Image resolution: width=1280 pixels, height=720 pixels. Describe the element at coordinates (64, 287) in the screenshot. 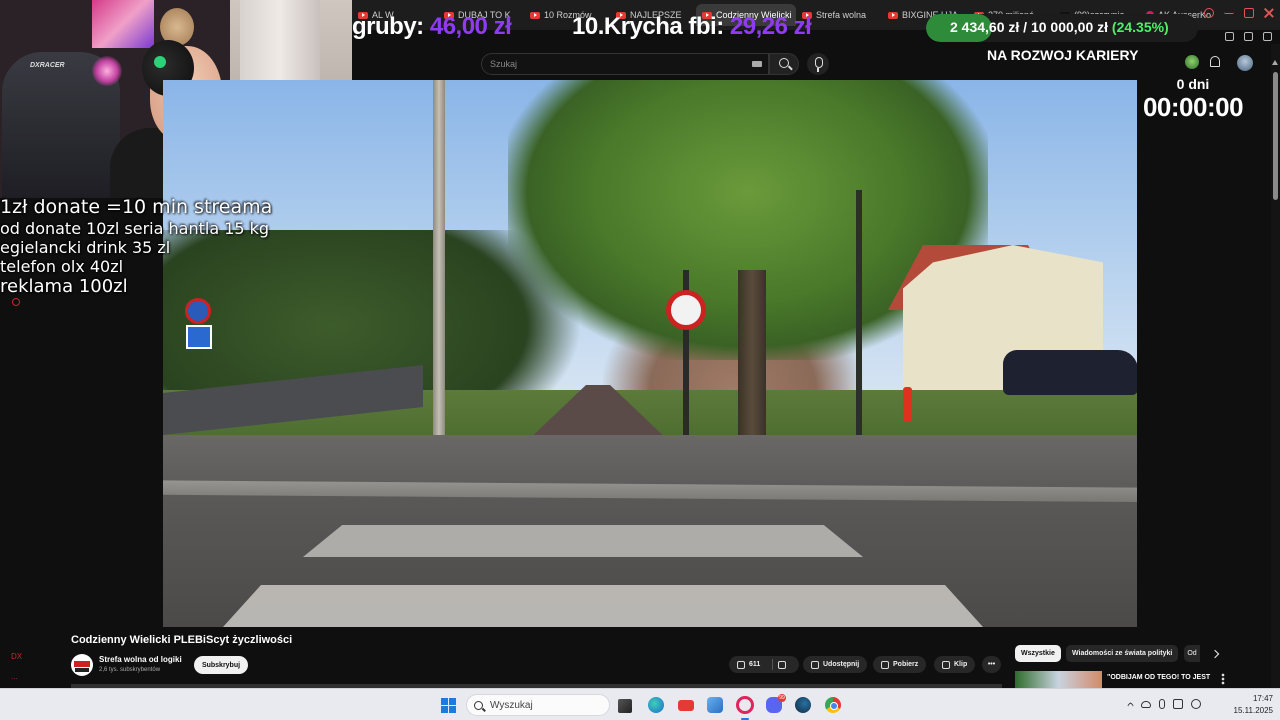

I see `donate-line: reklama 100zl` at that location.